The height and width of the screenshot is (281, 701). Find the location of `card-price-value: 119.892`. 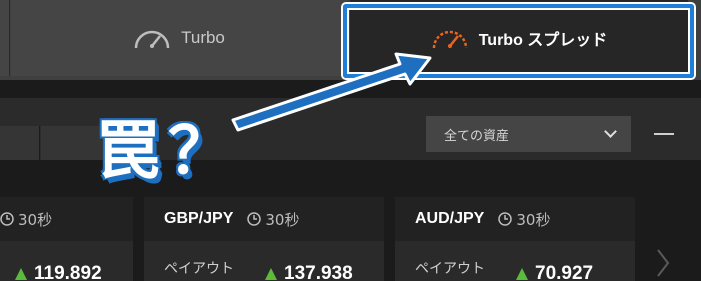

card-price-value: 119.892 is located at coordinates (68, 272).